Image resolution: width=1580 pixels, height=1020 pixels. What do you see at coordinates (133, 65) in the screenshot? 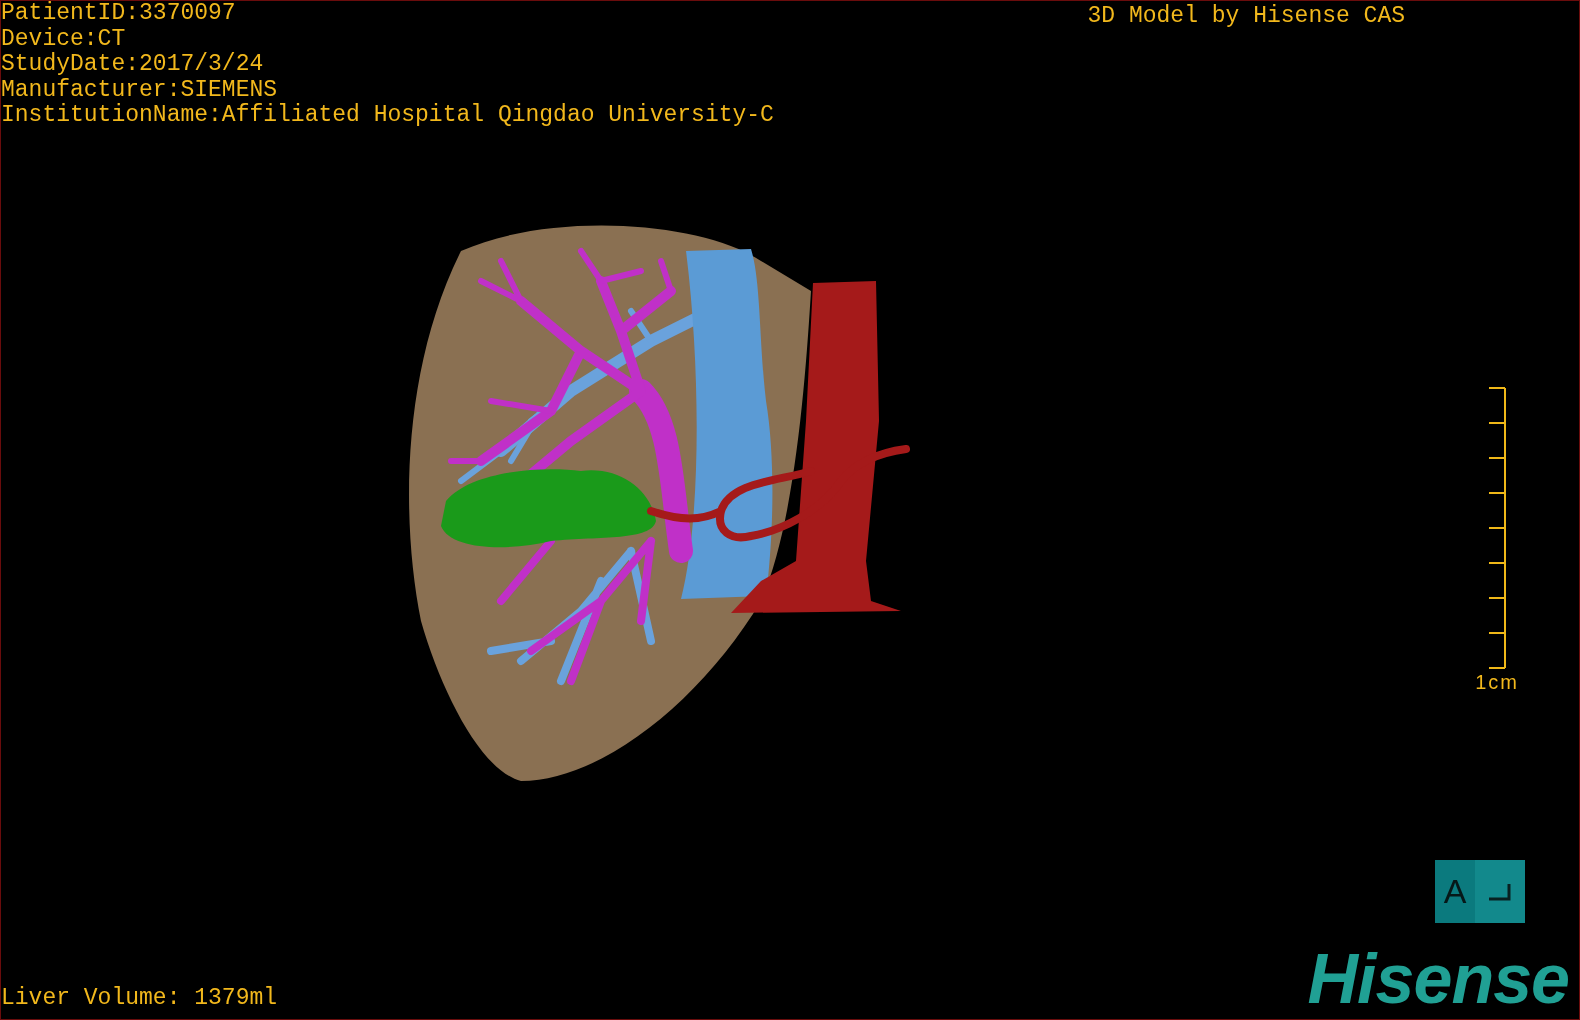
I see `study-info-text: StudyDate:2017/3/24` at bounding box center [133, 65].